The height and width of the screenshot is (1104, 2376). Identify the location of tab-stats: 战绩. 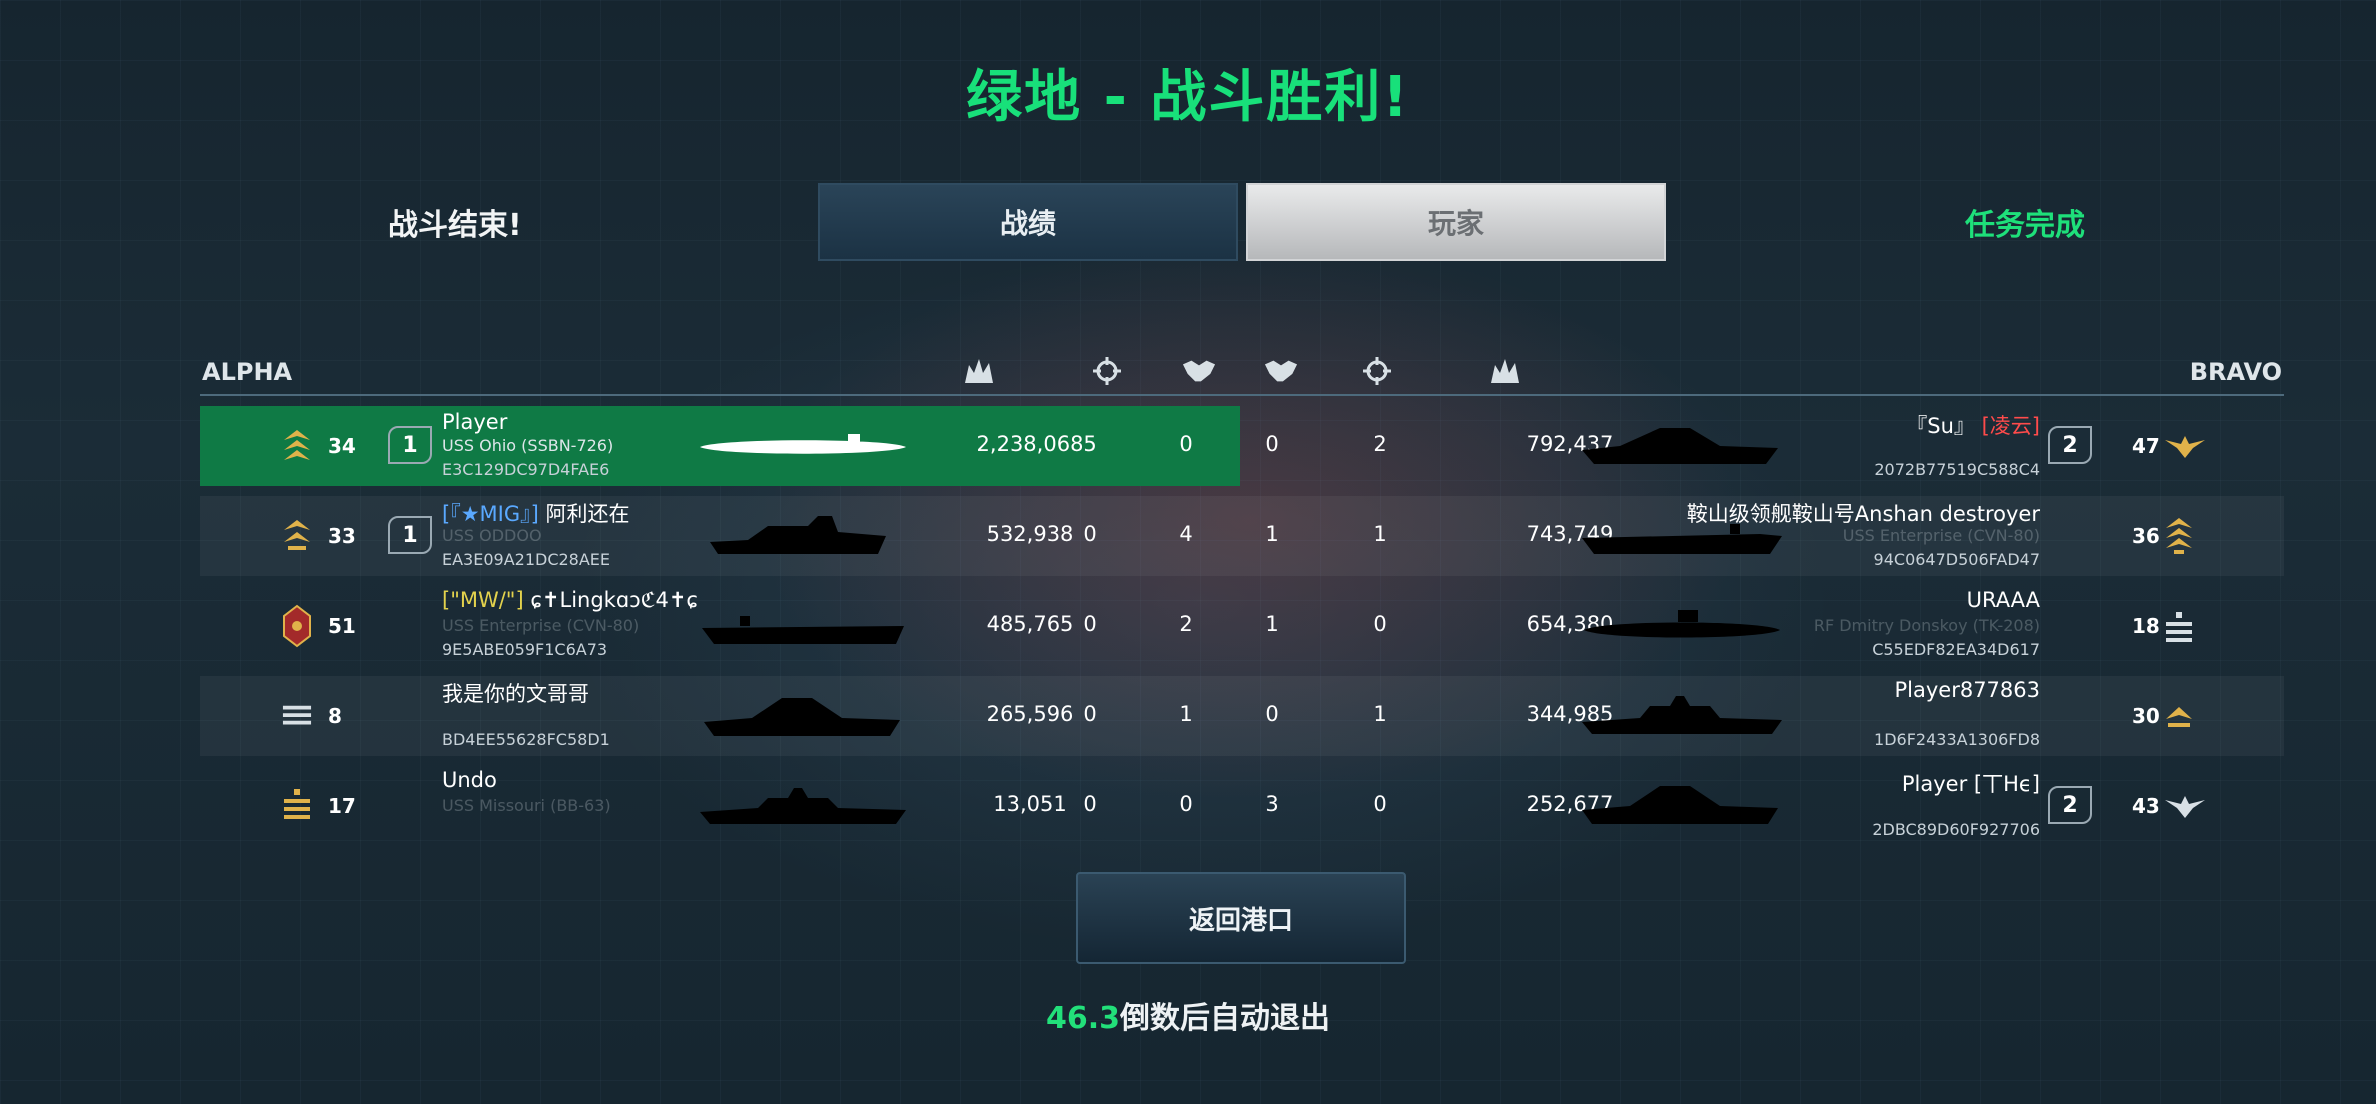
(1028, 222).